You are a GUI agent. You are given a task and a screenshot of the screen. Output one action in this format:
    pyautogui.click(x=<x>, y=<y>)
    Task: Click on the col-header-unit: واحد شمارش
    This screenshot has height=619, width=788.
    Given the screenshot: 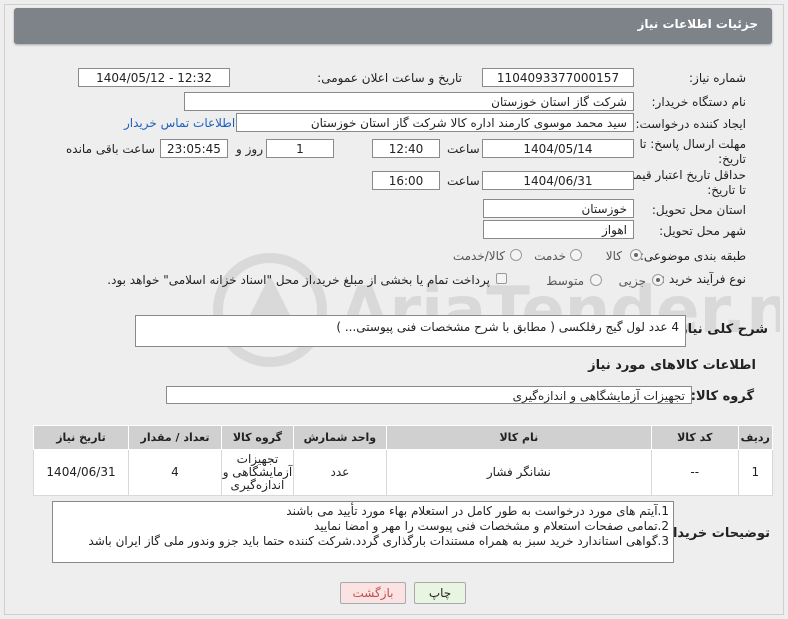 What is the action you would take?
    pyautogui.click(x=339, y=437)
    